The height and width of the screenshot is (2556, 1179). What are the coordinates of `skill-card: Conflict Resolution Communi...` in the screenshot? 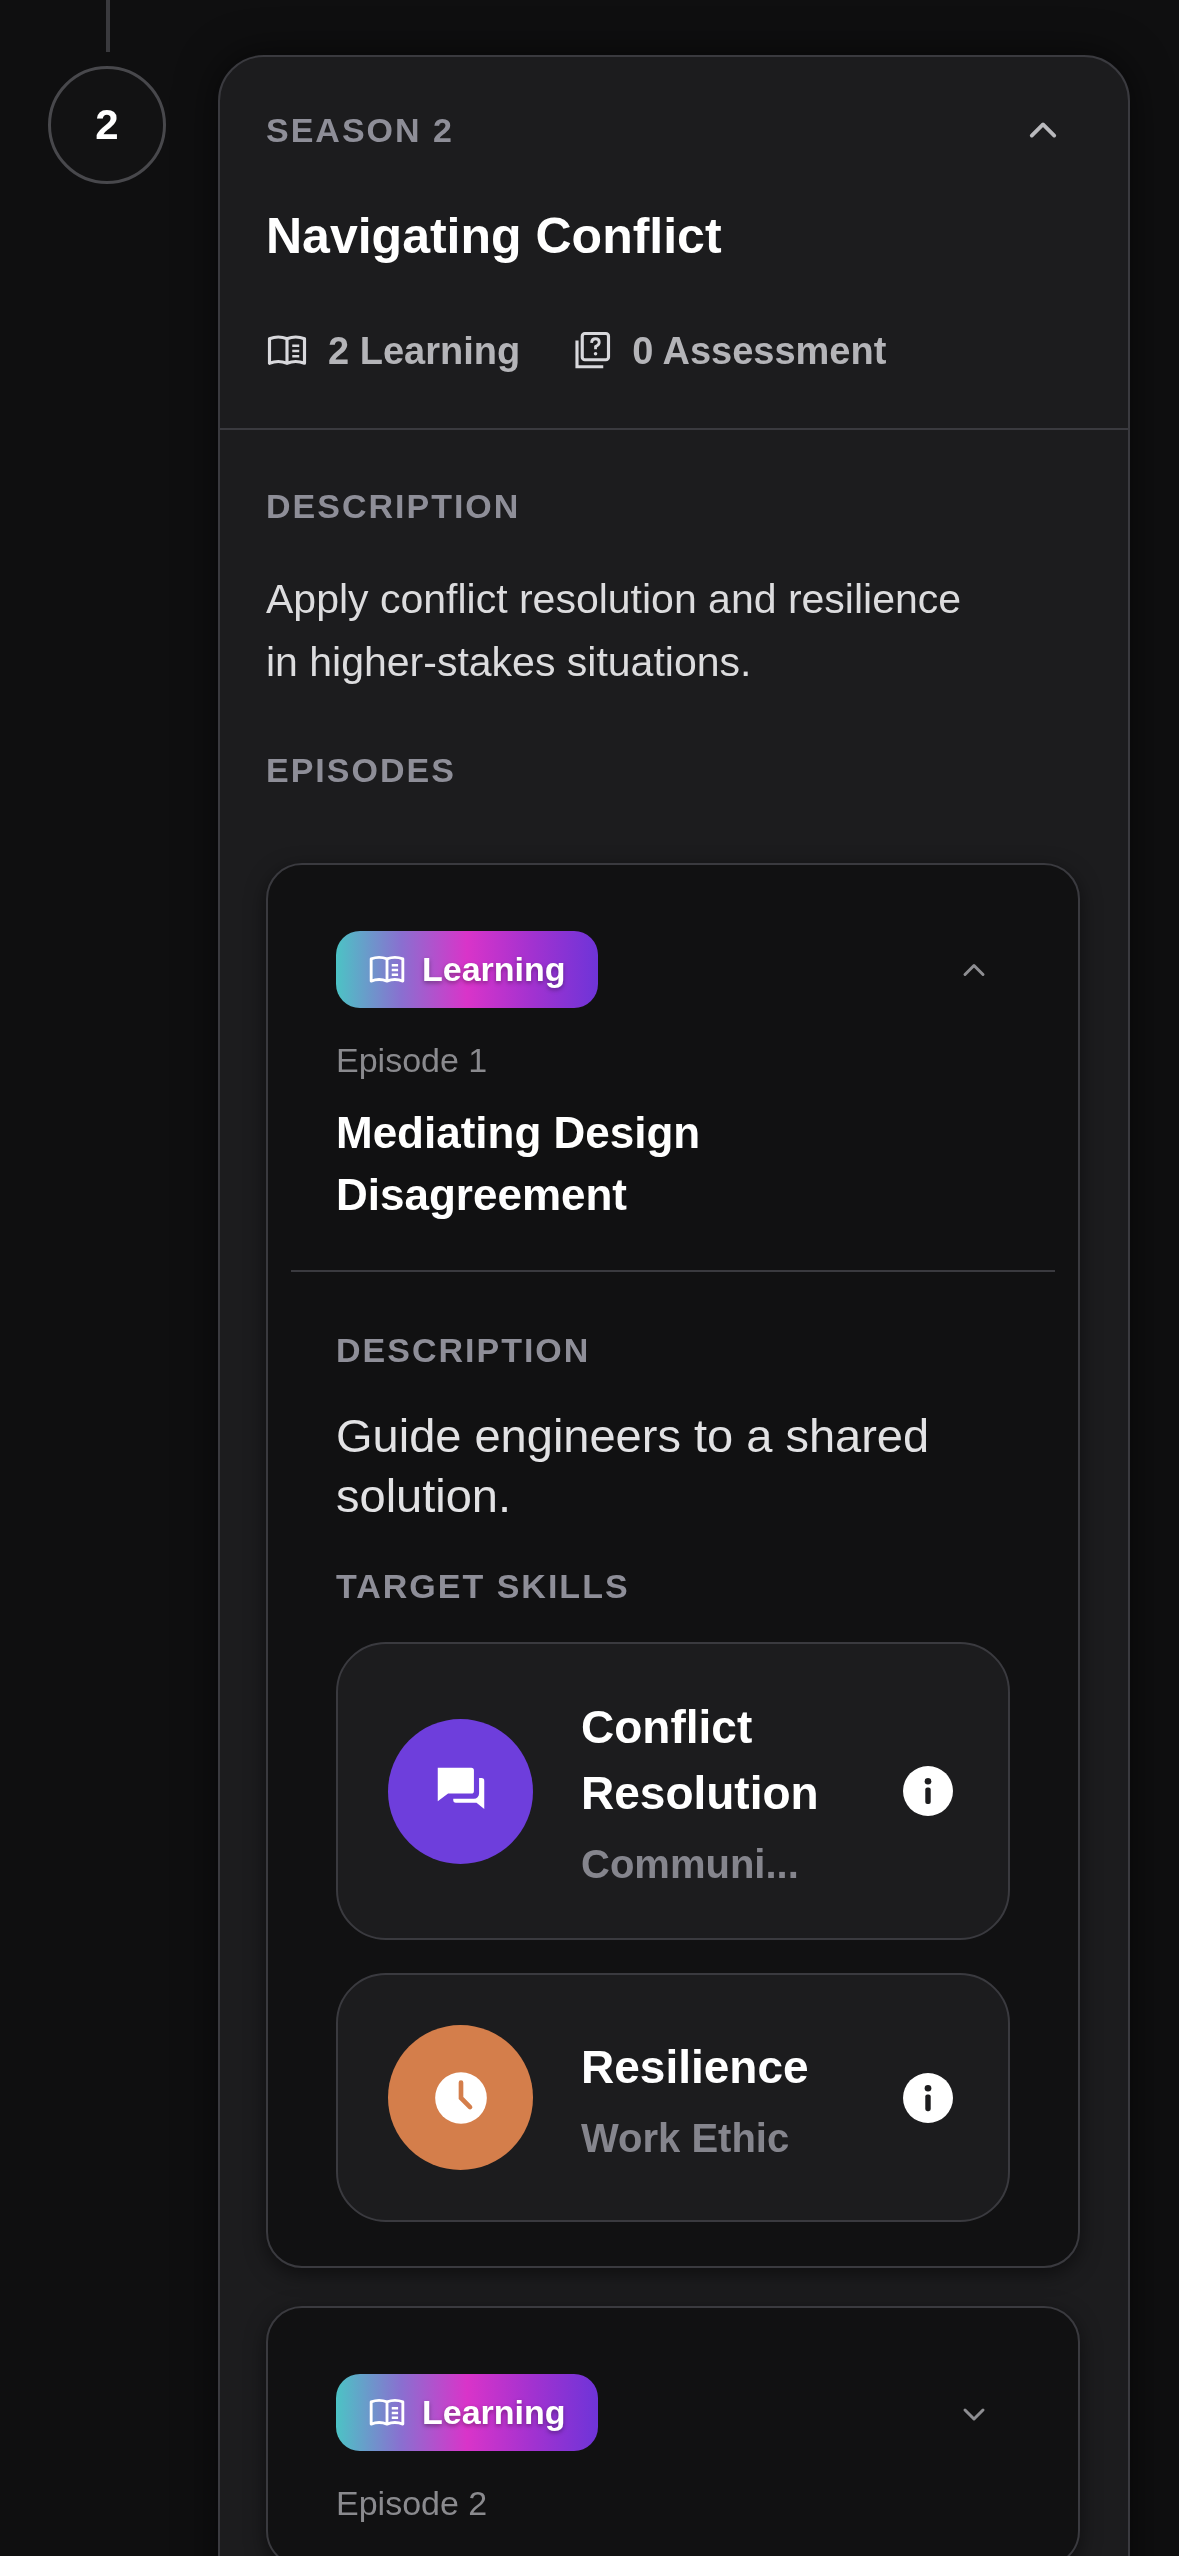 It's located at (673, 1791).